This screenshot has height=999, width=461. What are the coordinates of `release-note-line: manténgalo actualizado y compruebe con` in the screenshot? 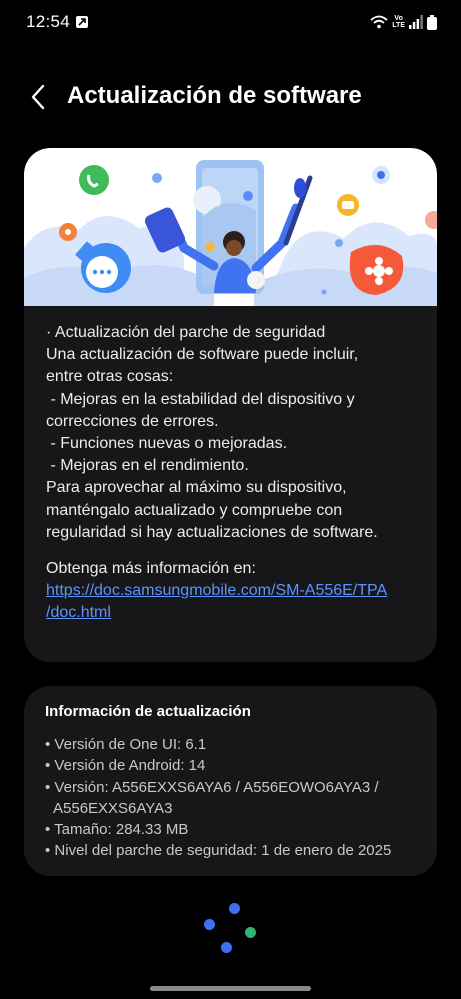 It's located at (194, 510).